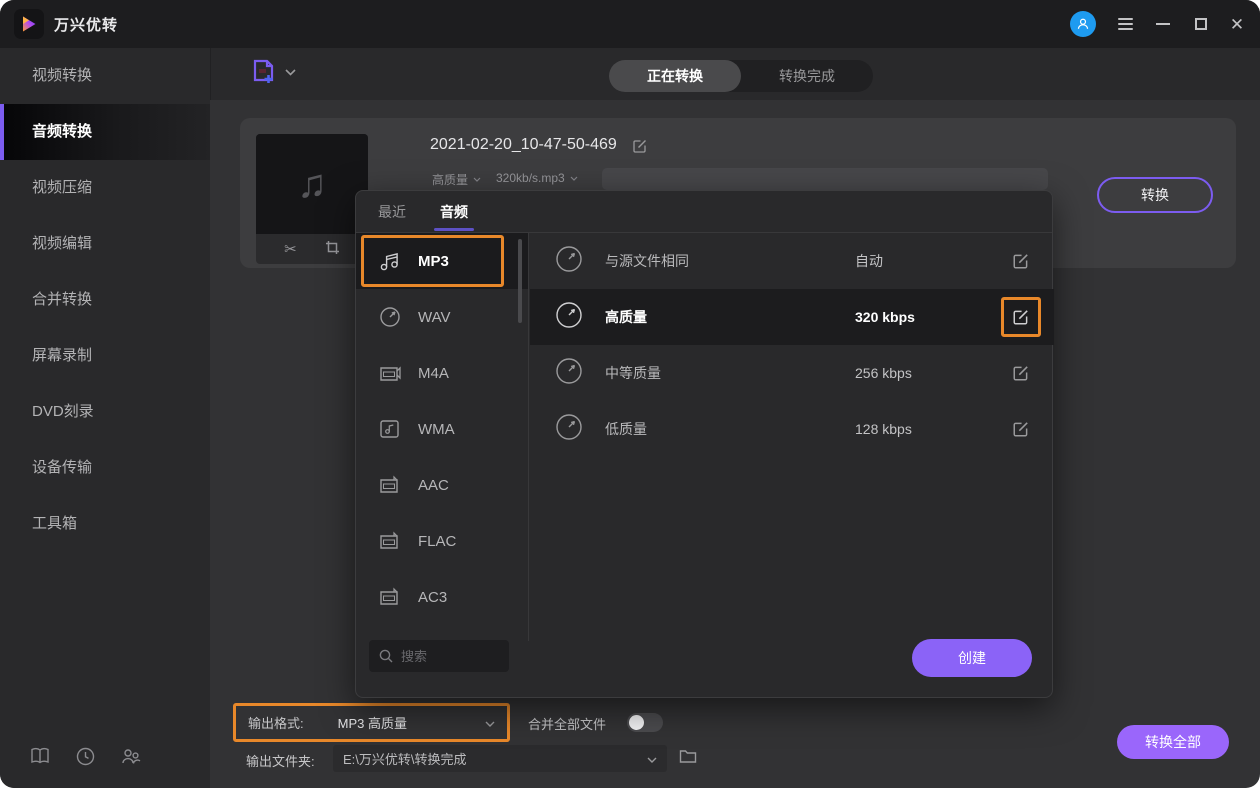 The height and width of the screenshot is (788, 1260). Describe the element at coordinates (442, 261) in the screenshot. I see `format-item-mp3: MP3` at that location.